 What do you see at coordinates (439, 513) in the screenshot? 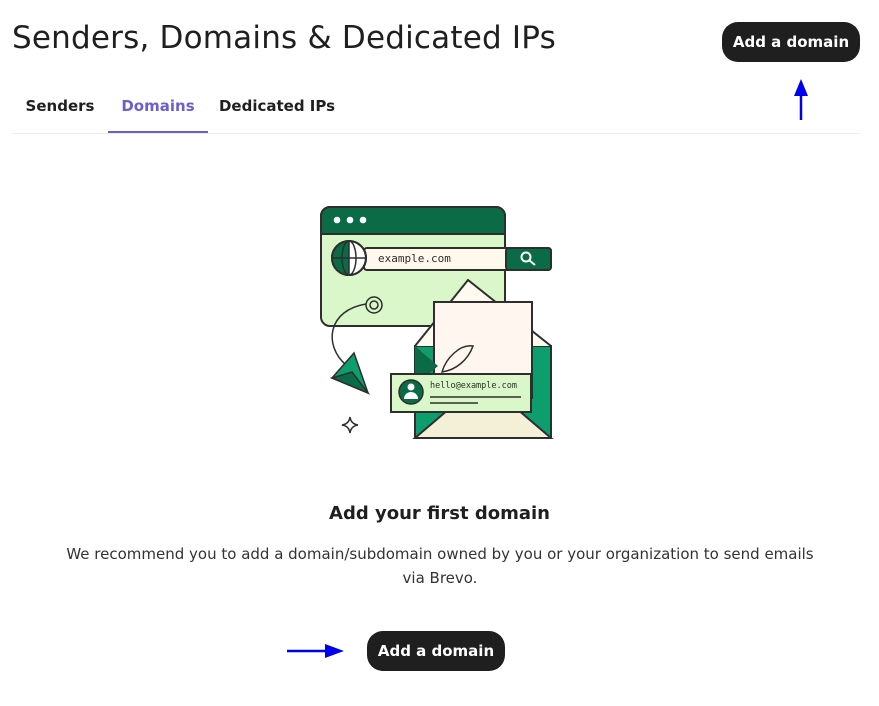
I see `empty-state-title: Add your first domain` at bounding box center [439, 513].